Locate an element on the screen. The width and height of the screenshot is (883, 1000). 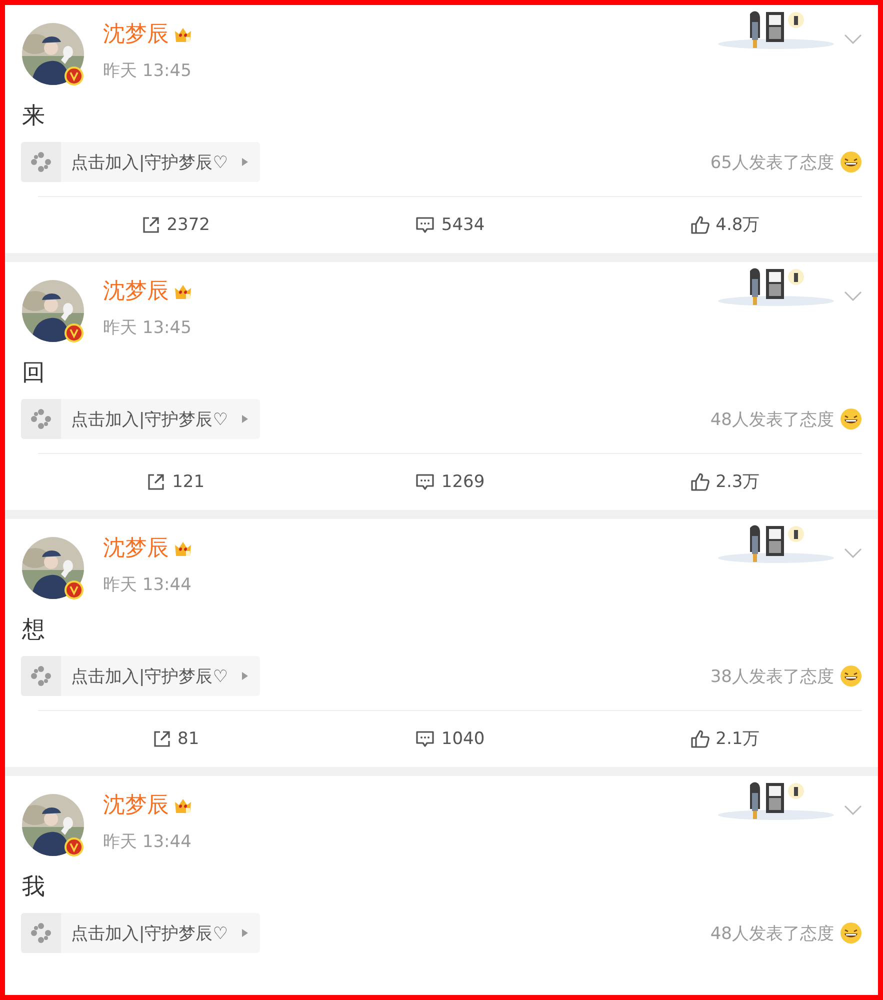
comment-button: 1269 is located at coordinates (450, 482).